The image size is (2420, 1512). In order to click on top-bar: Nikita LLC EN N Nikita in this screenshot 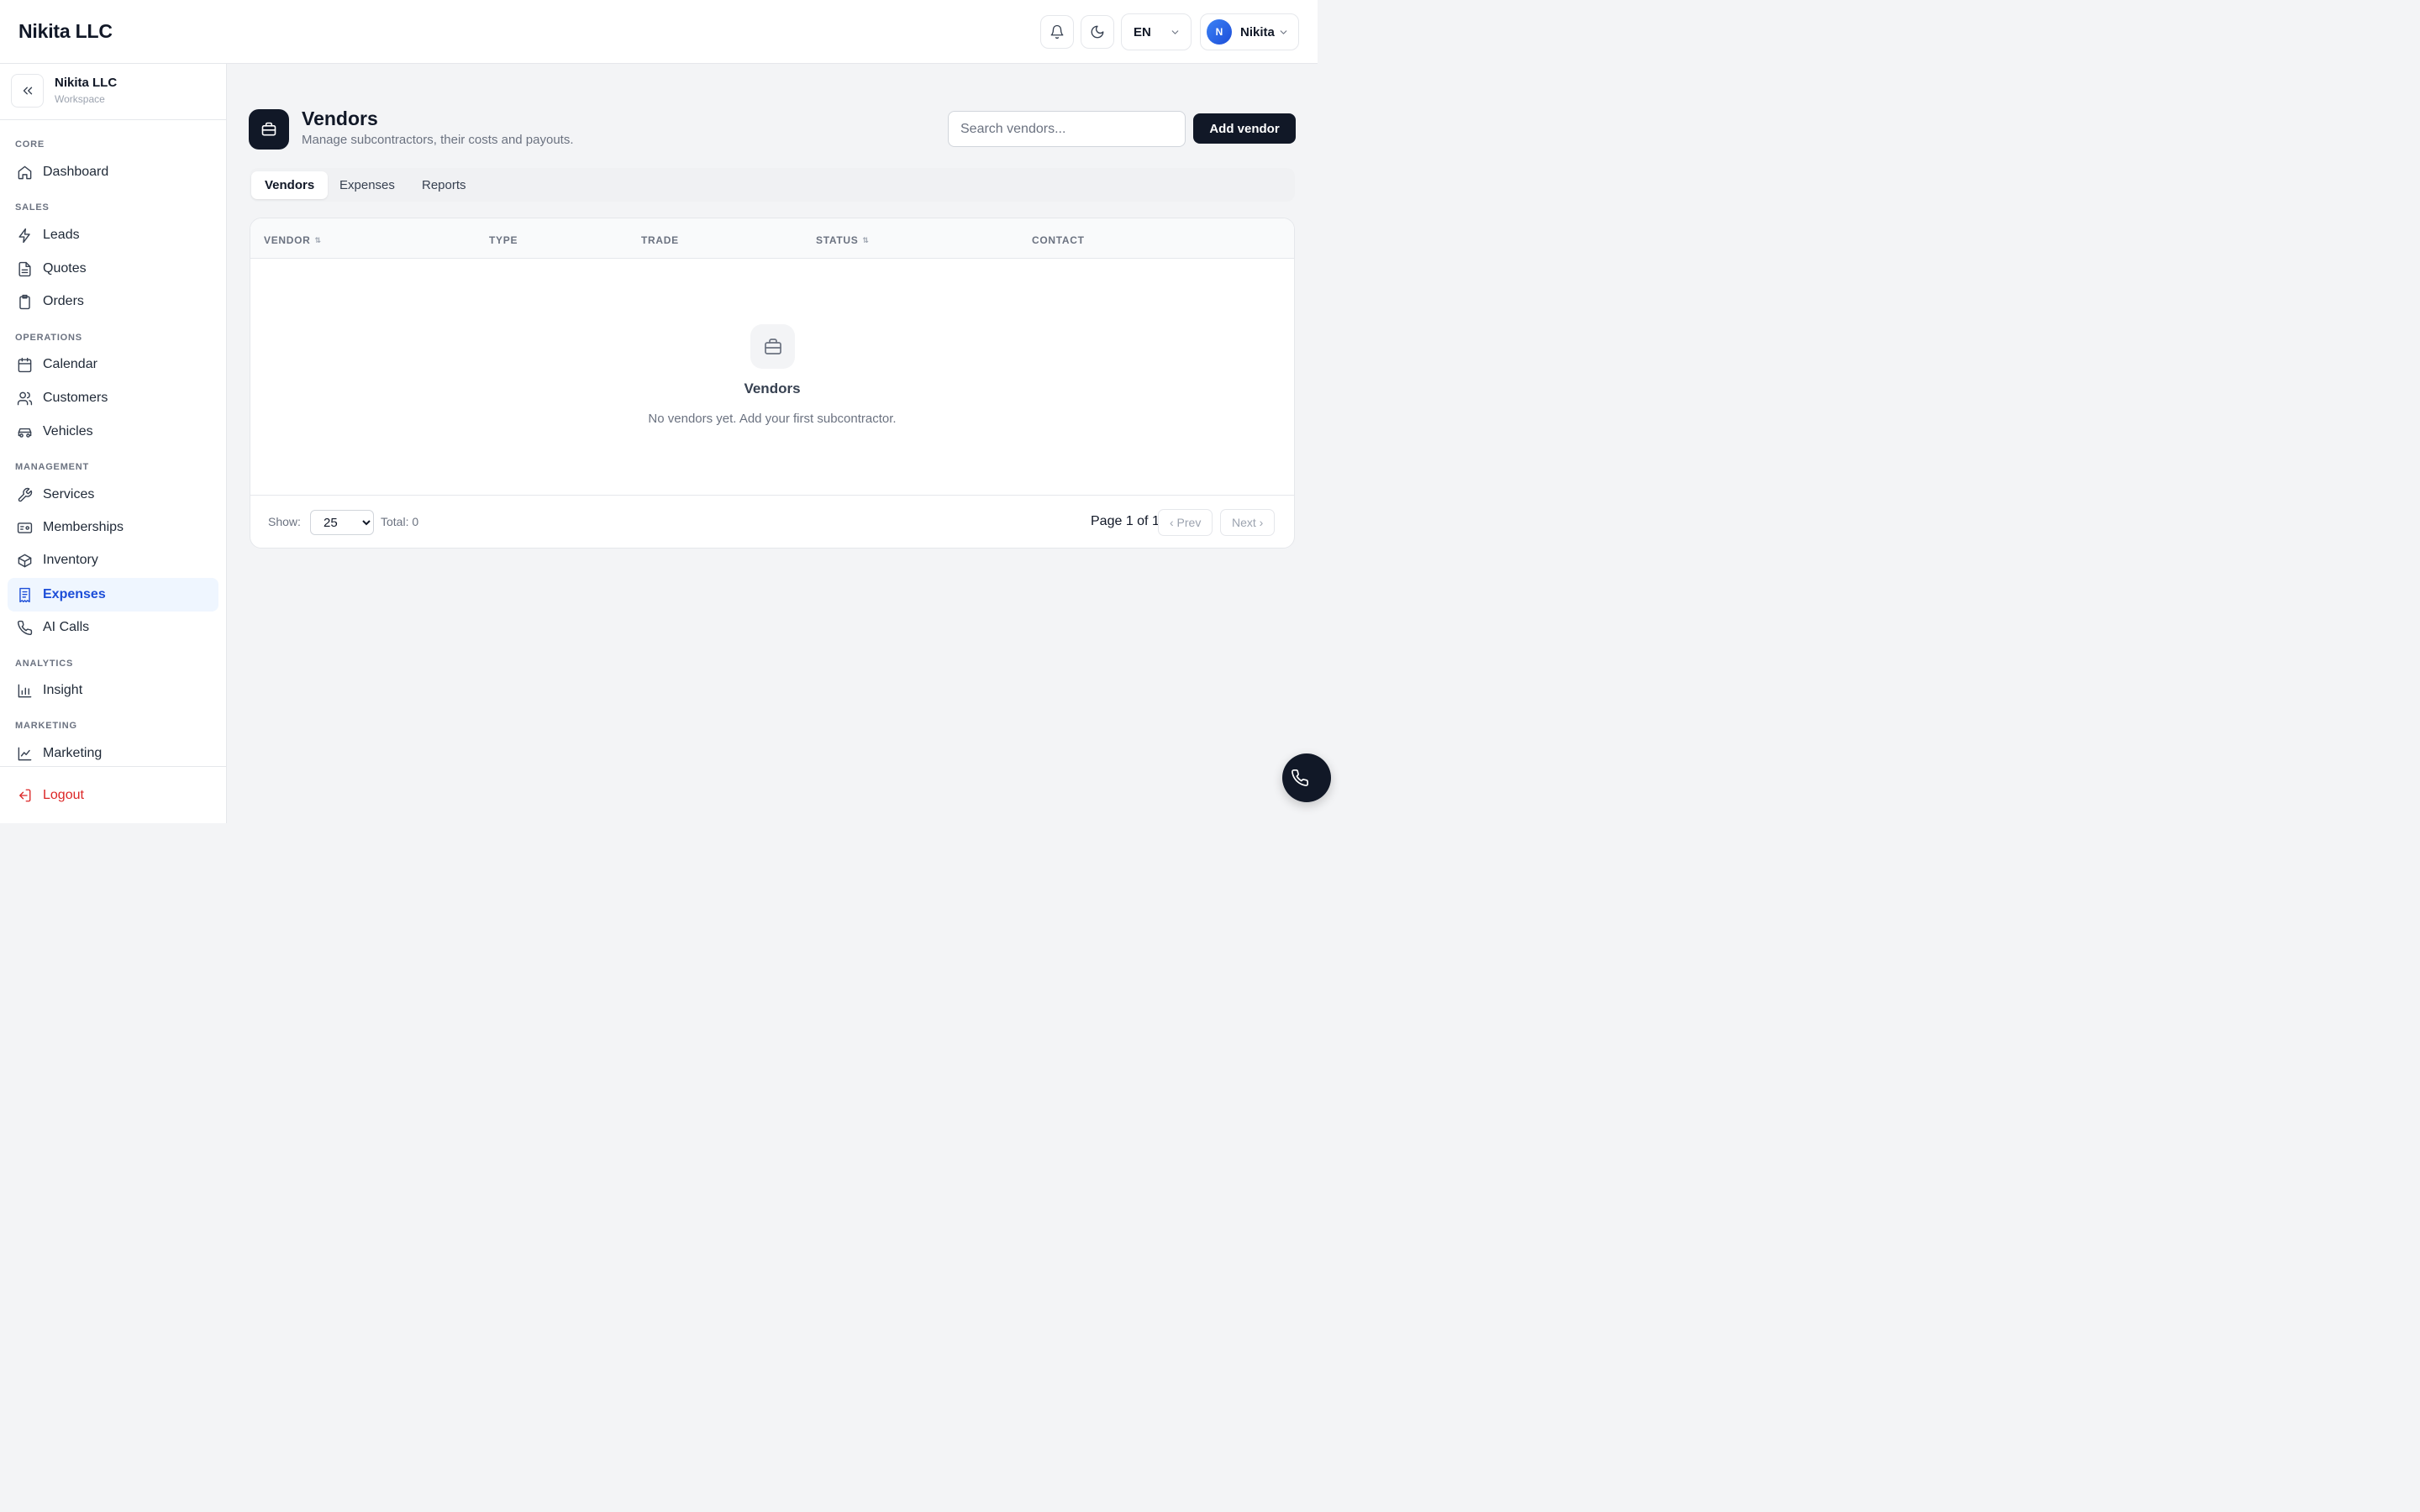, I will do `click(659, 32)`.